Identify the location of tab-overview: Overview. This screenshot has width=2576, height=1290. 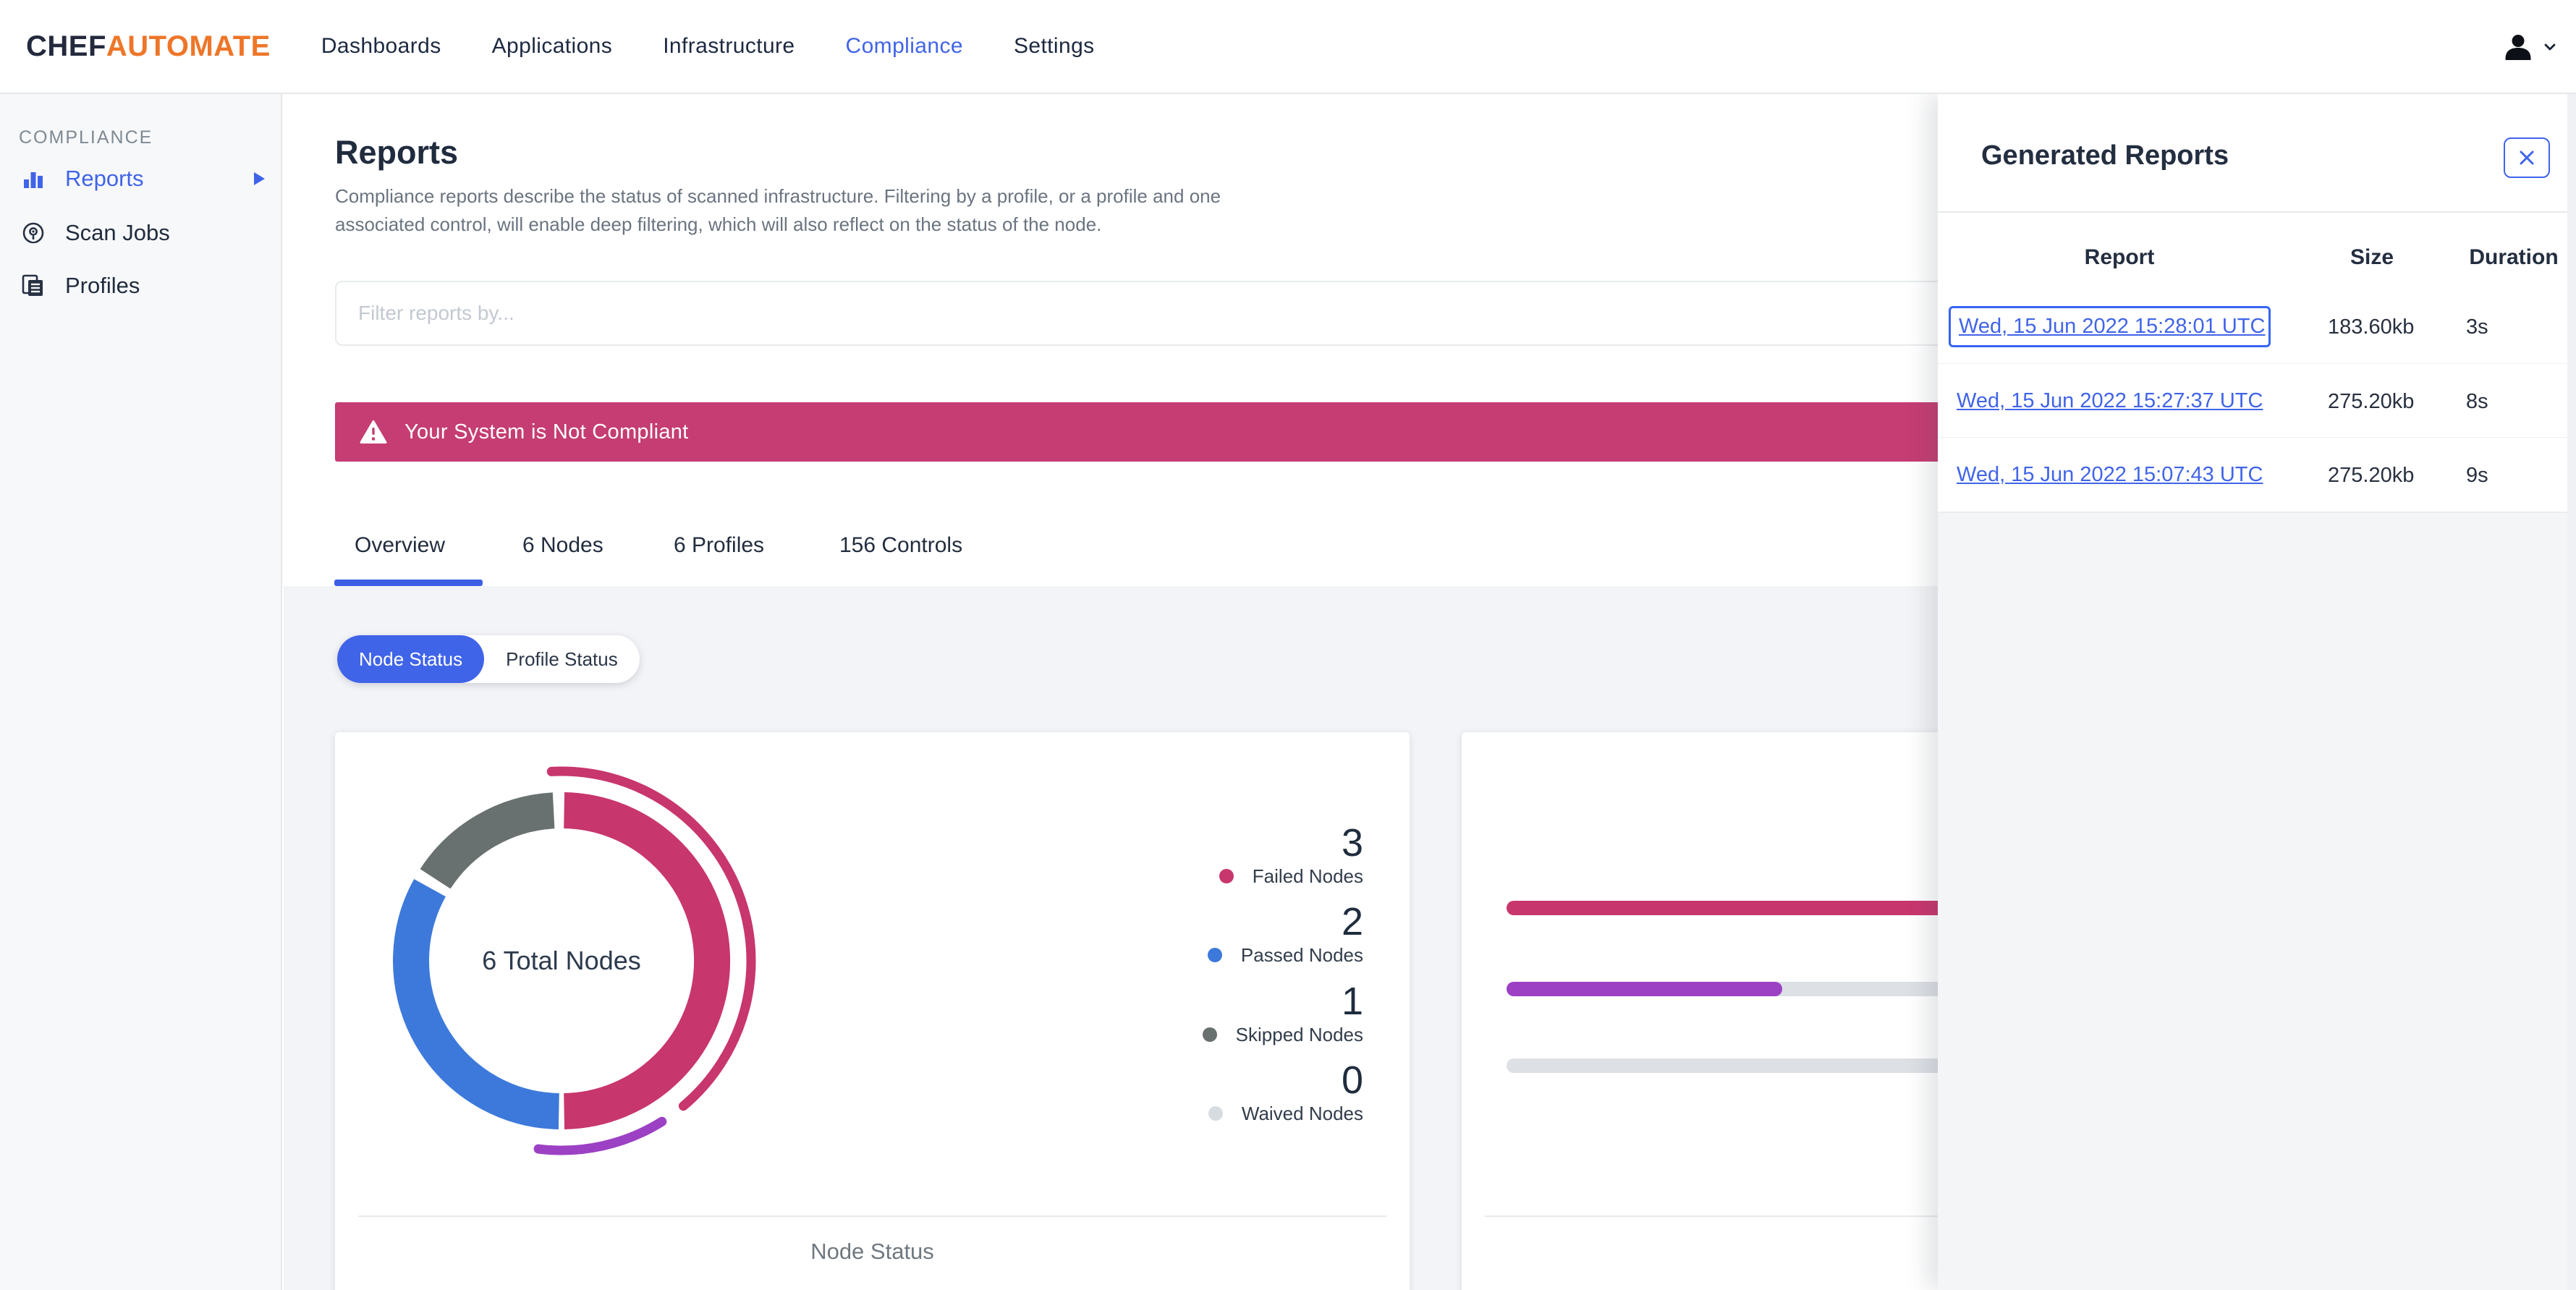
(400, 545).